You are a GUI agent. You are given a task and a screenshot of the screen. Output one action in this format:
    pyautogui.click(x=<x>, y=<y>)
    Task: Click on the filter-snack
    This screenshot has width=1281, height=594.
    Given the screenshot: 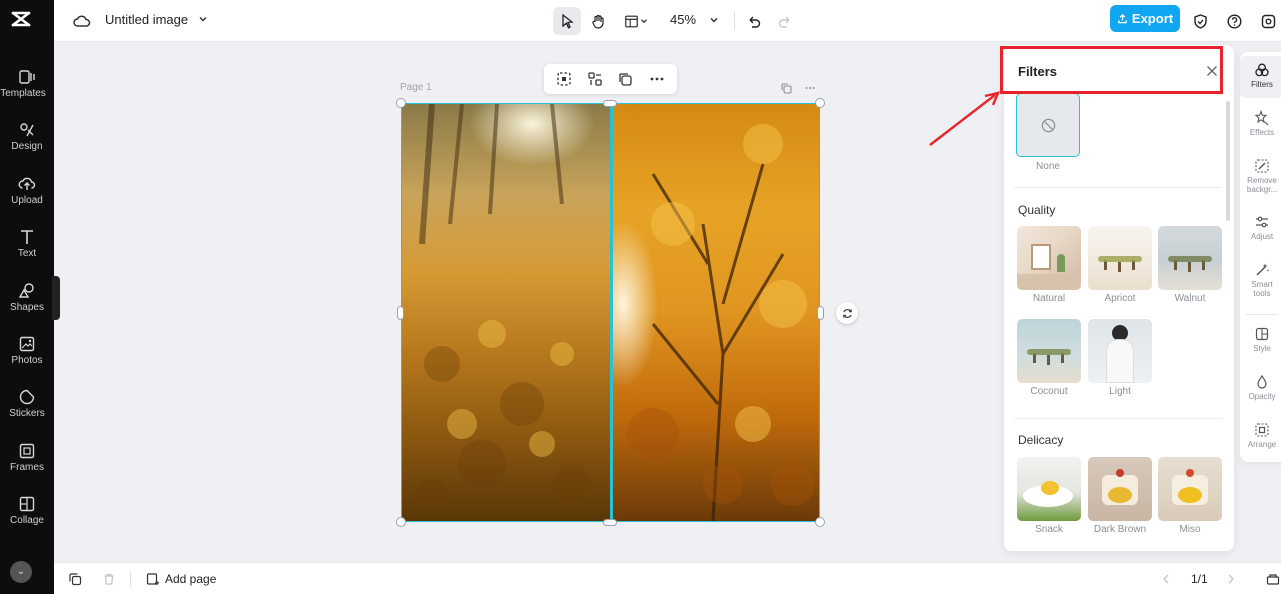 What is the action you would take?
    pyautogui.click(x=1049, y=489)
    